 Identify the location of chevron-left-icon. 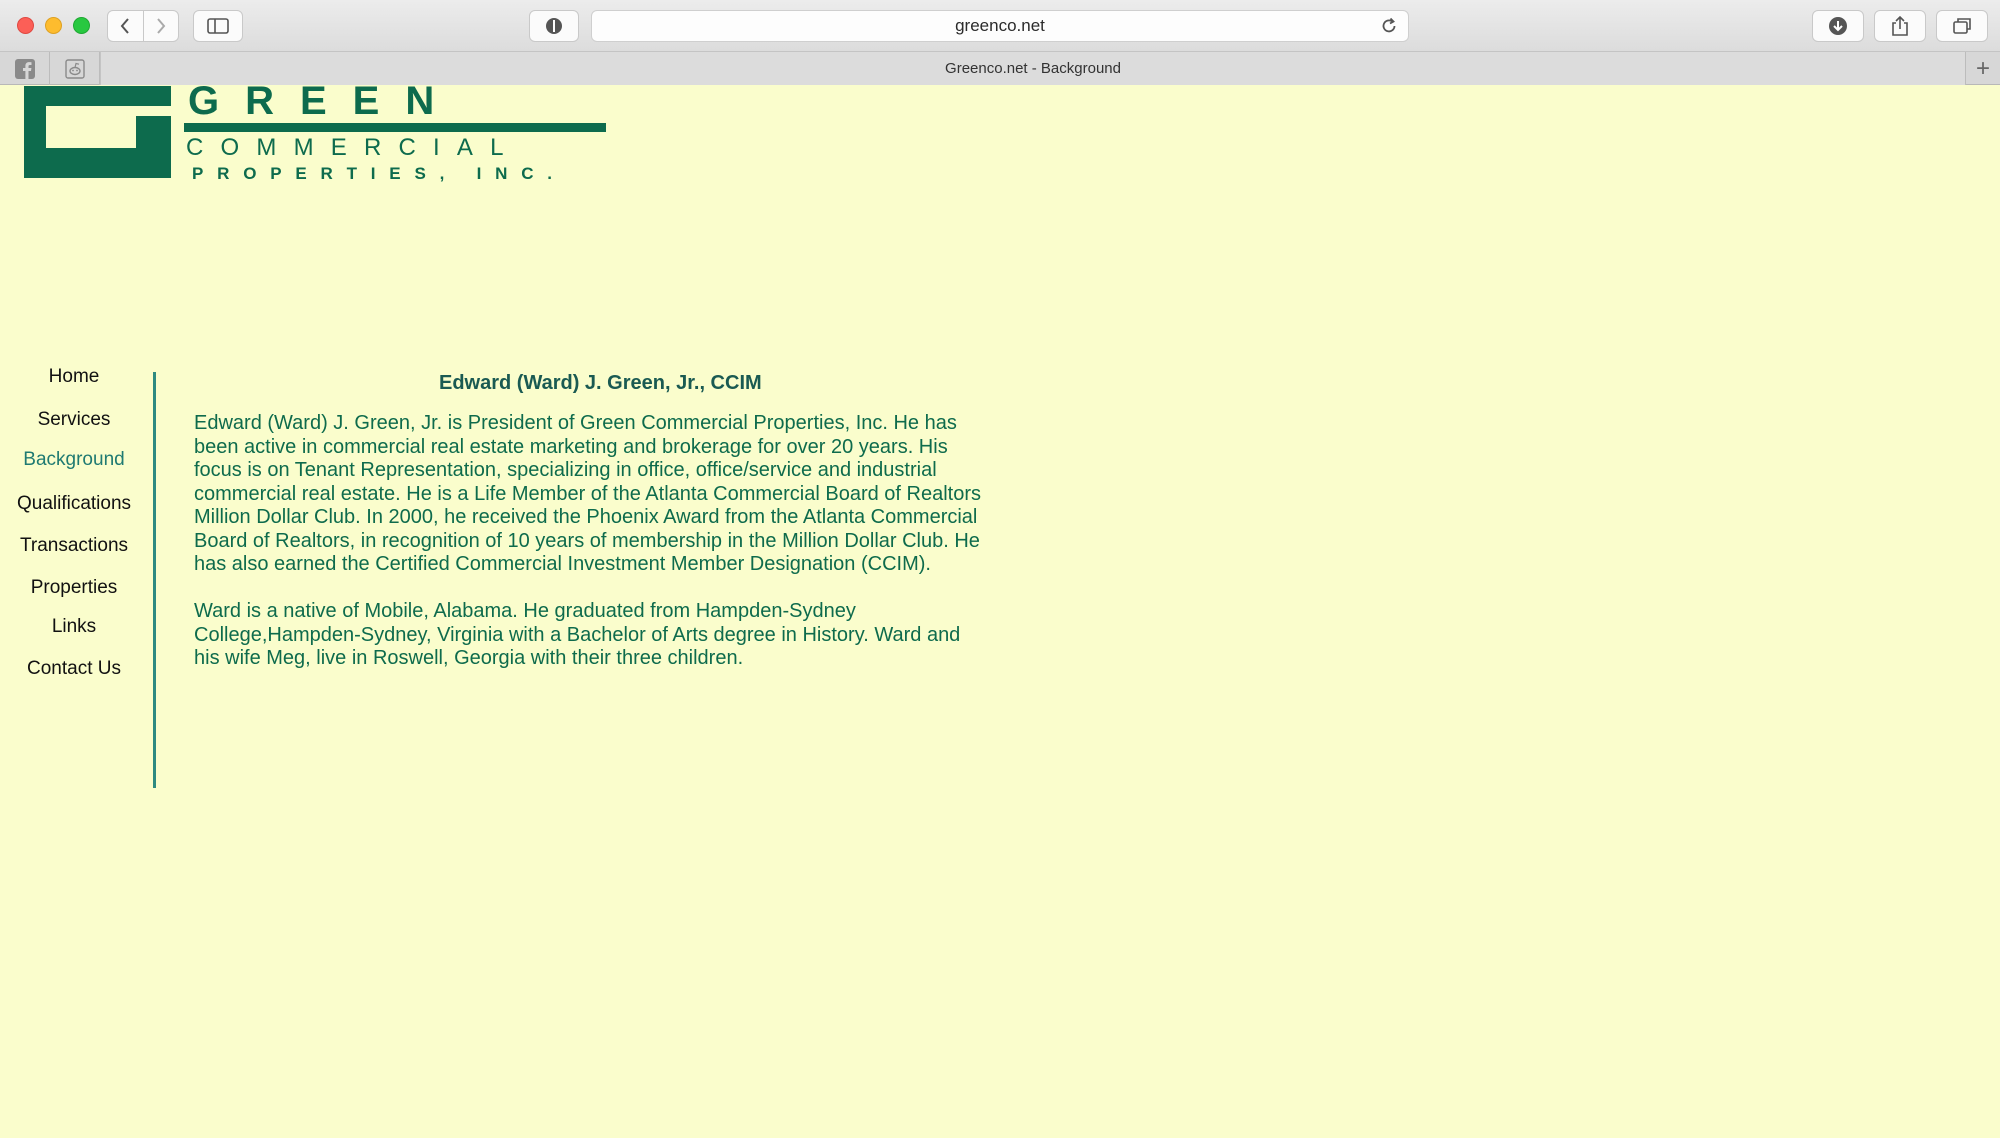
(125, 26).